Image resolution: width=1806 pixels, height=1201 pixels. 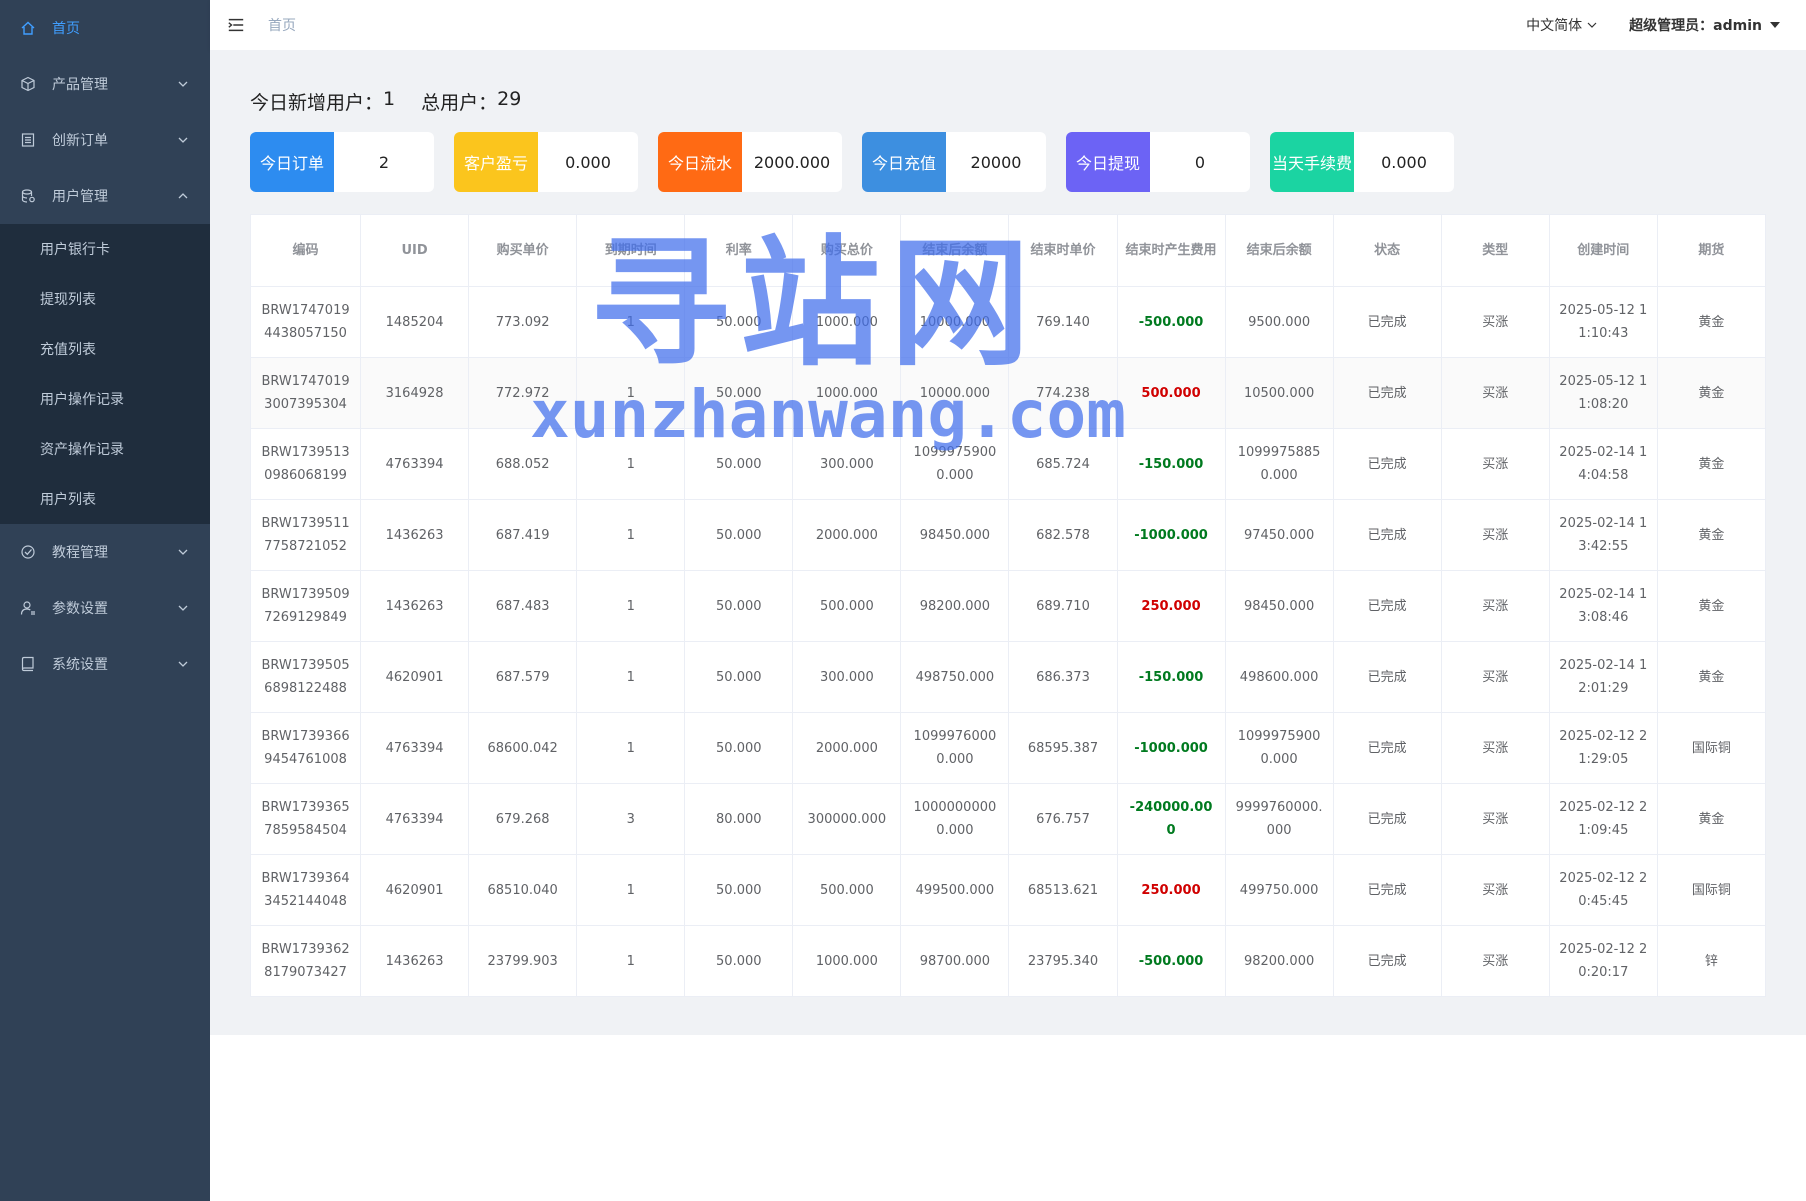 What do you see at coordinates (105, 28) in the screenshot?
I see `sidebar-item-home: 首页` at bounding box center [105, 28].